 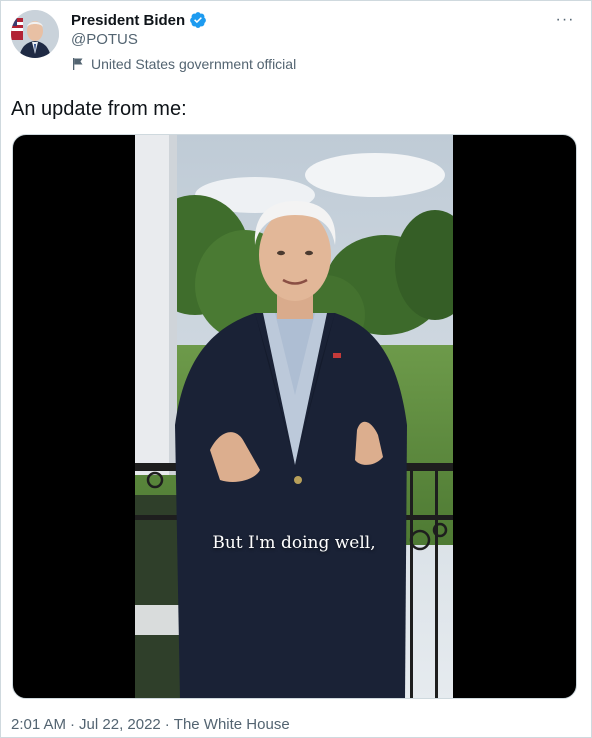 I want to click on verified-badge-icon, so click(x=198, y=20).